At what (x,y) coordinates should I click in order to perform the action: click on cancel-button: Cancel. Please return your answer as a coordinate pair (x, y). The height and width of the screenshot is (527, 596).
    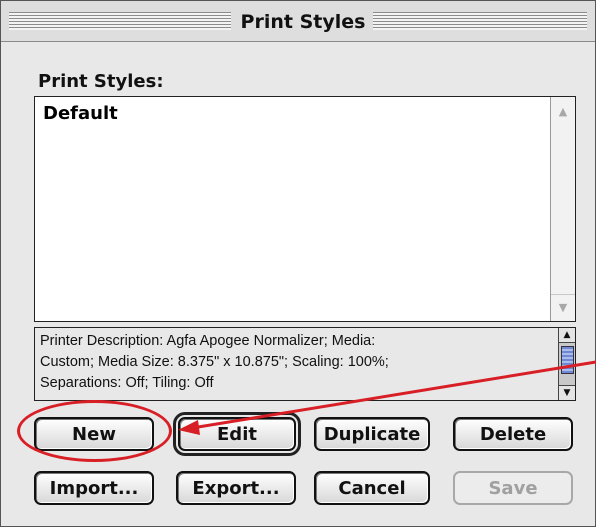
    Looking at the image, I should click on (372, 488).